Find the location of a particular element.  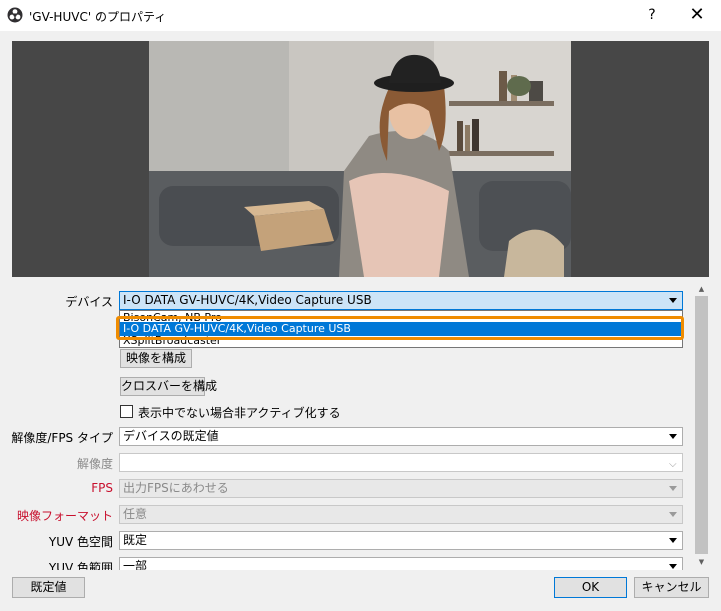

configure-video-button: 映像を構成 is located at coordinates (156, 358).